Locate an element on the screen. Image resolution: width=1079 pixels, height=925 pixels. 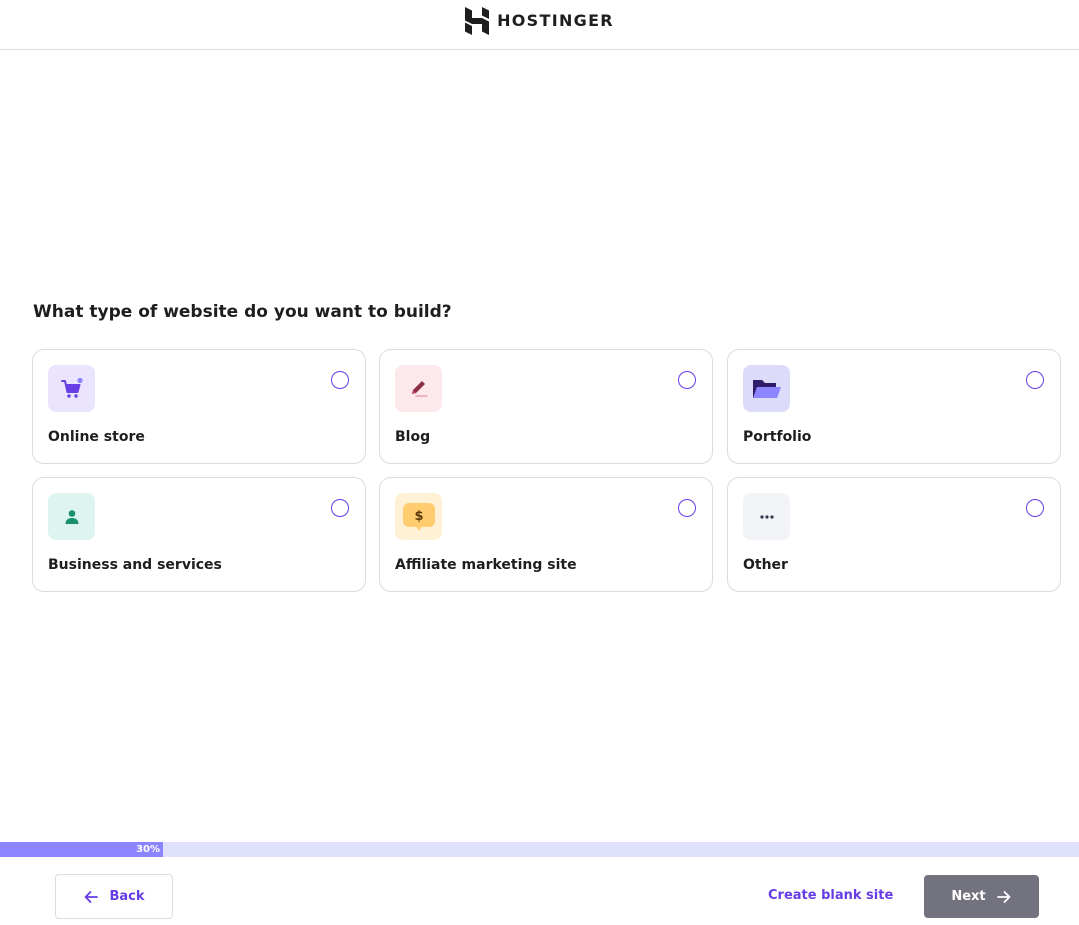
more-dots-icon is located at coordinates (766, 516).